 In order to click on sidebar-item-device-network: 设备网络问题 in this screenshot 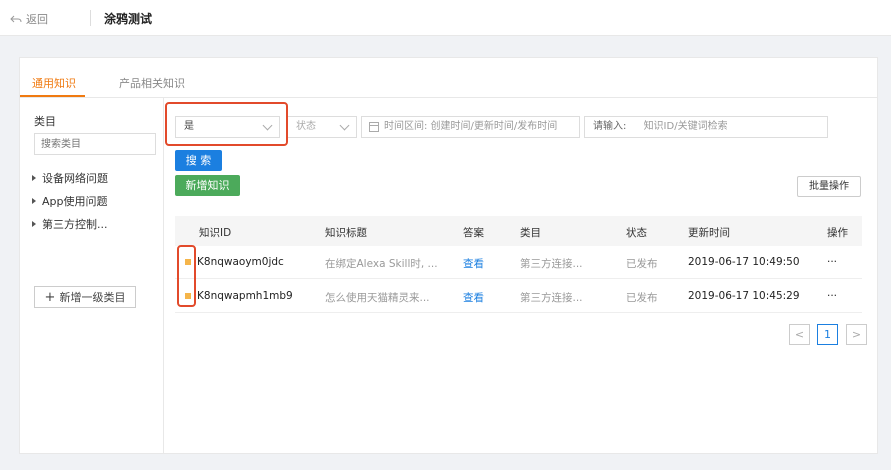, I will do `click(70, 178)`.